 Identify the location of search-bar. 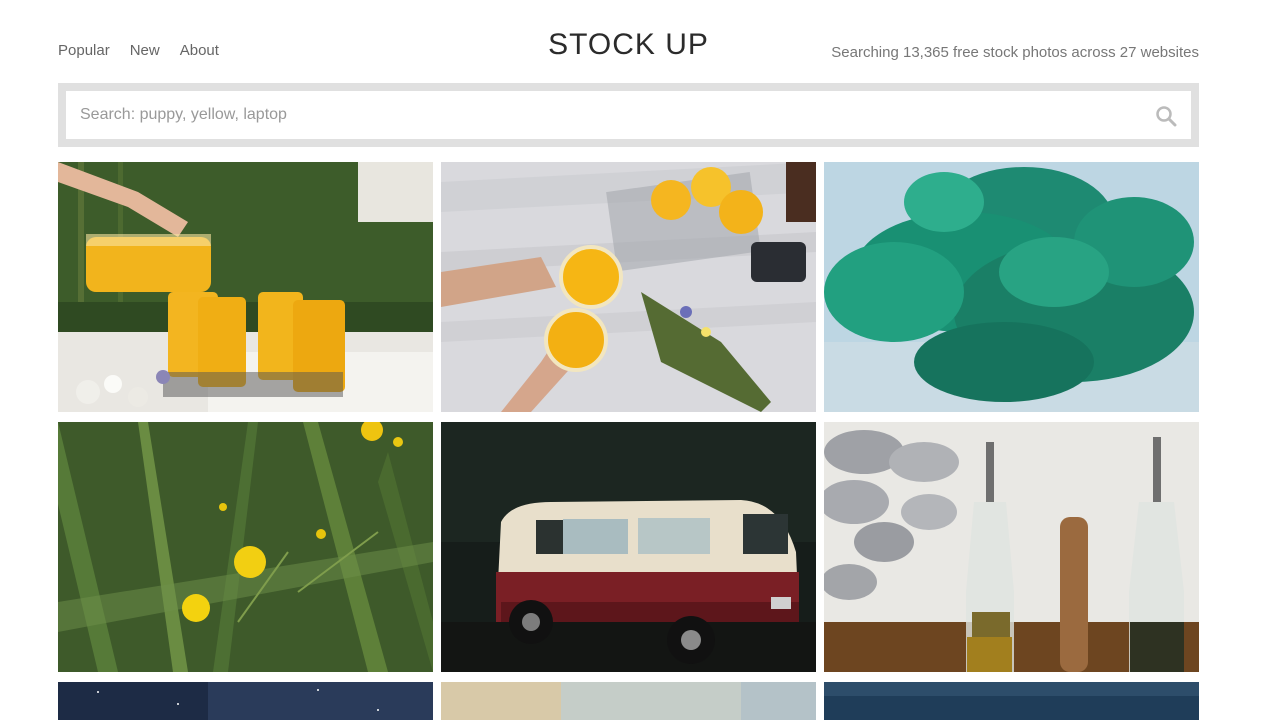
(628, 115).